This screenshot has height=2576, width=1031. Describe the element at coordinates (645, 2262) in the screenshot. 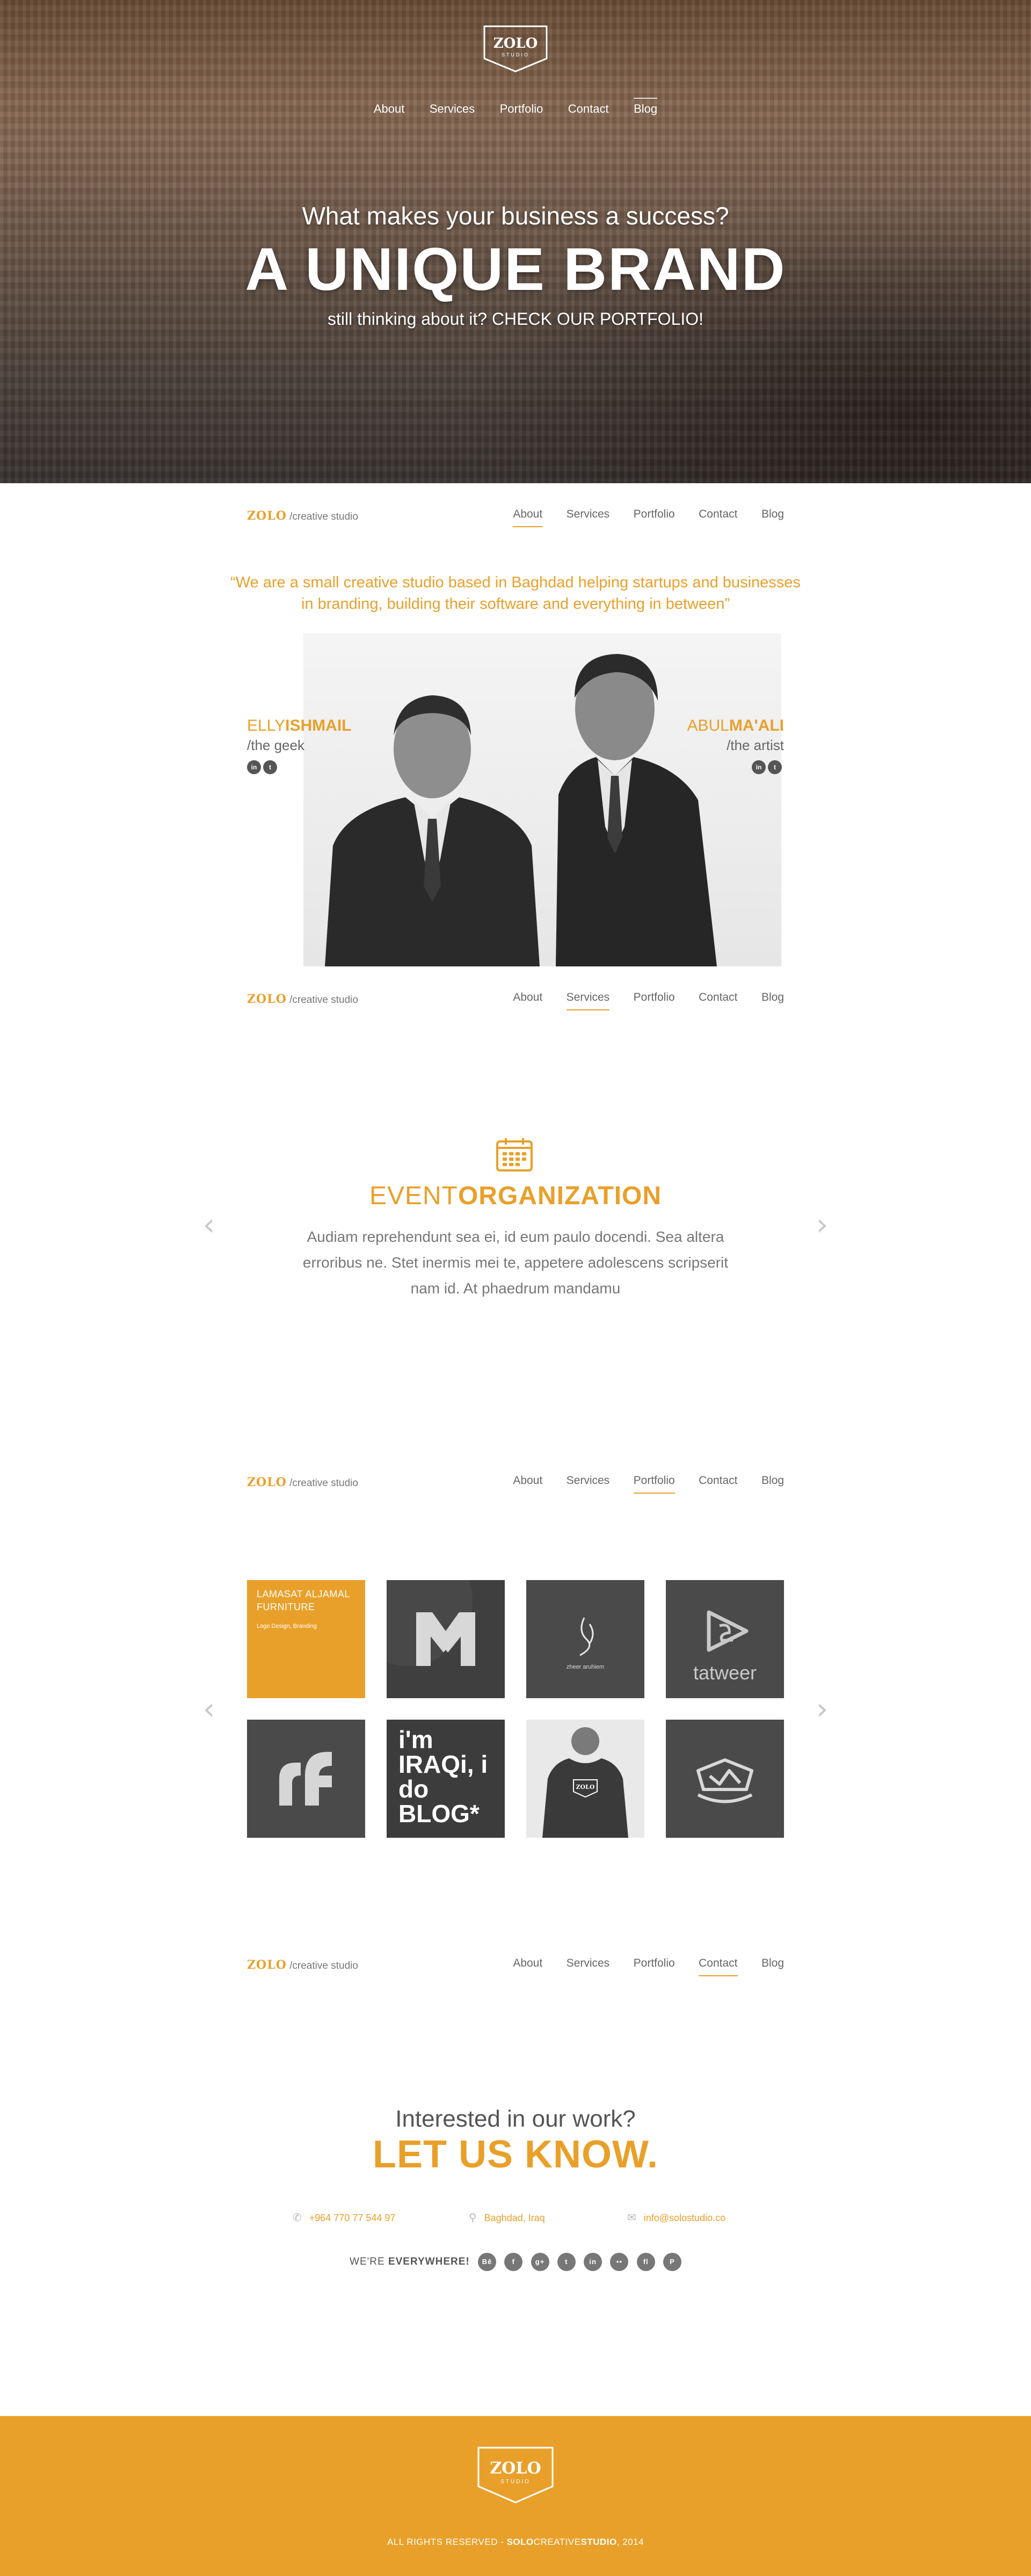

I see `dribbble-icon: fl` at that location.